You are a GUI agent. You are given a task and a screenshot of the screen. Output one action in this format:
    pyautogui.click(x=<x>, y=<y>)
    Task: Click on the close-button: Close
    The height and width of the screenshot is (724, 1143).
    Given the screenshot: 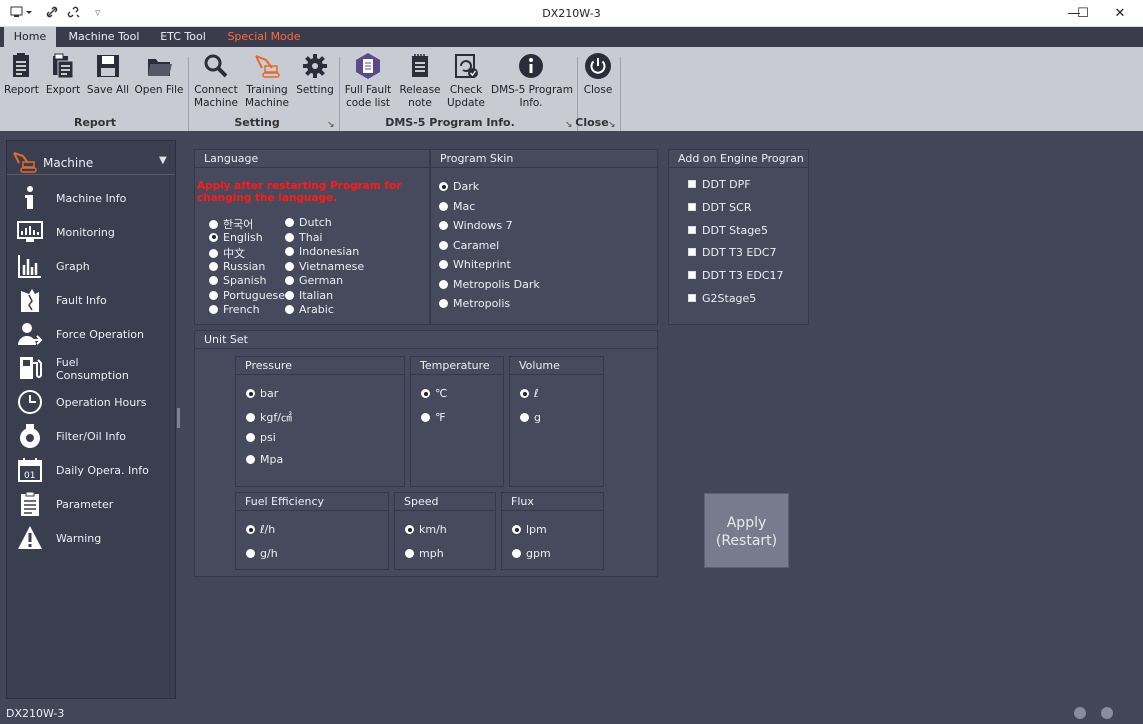 What is the action you would take?
    pyautogui.click(x=598, y=74)
    